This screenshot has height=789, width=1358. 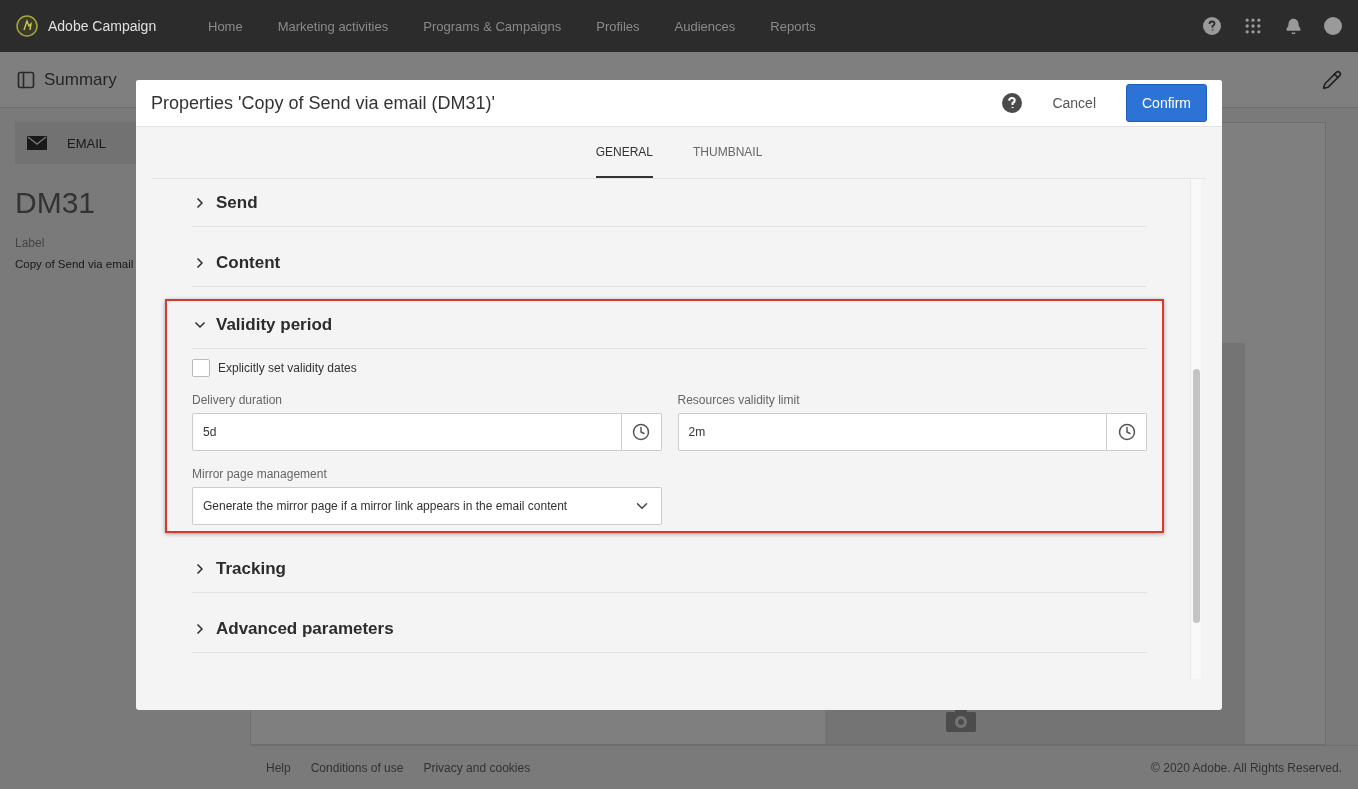 I want to click on tab: GENERAL, so click(x=624, y=152).